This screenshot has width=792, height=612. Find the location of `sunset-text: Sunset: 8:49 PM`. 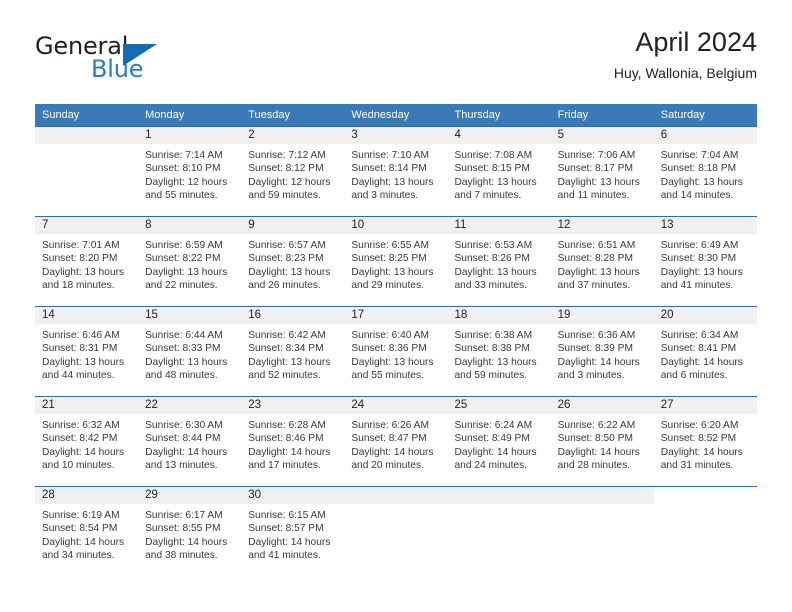

sunset-text: Sunset: 8:49 PM is located at coordinates (492, 439).